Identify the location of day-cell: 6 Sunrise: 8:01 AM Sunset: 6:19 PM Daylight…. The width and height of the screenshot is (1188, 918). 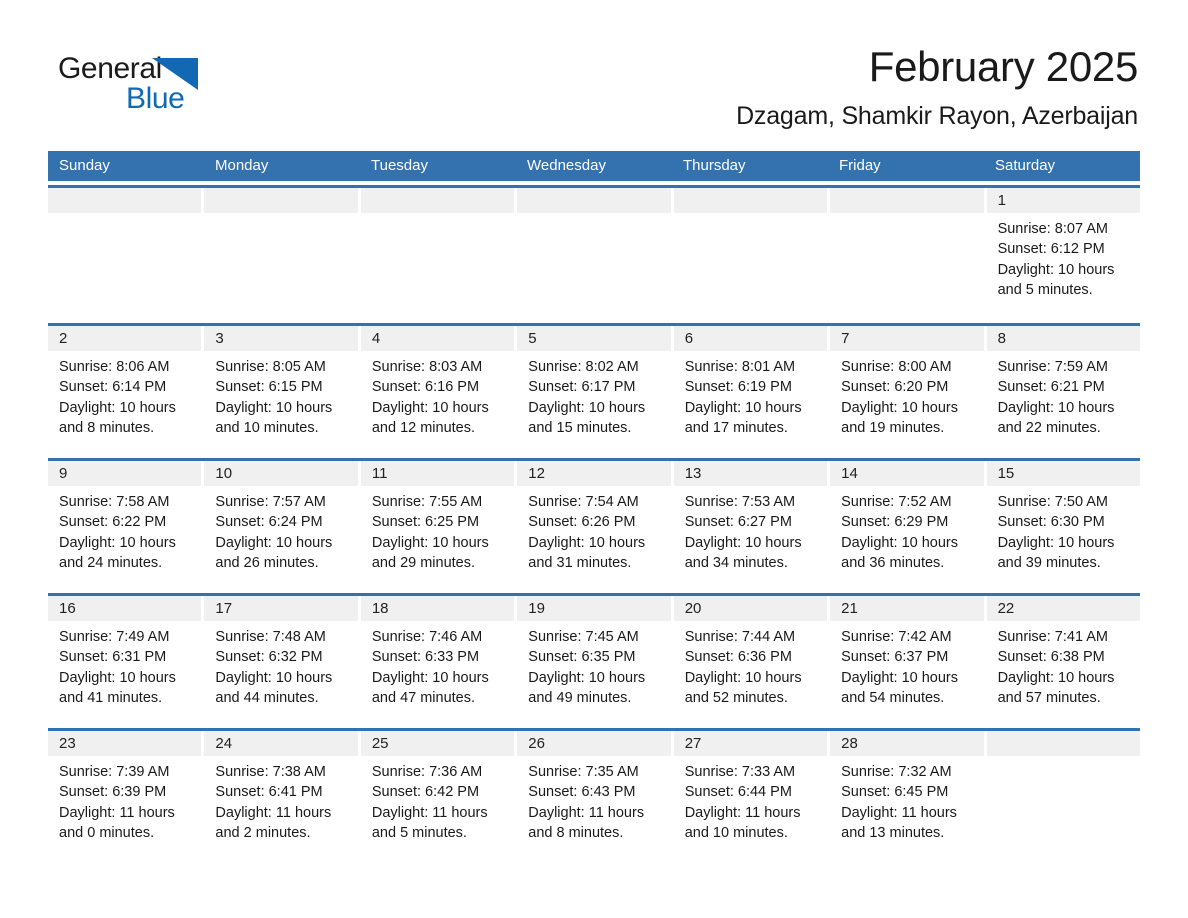
(750, 389).